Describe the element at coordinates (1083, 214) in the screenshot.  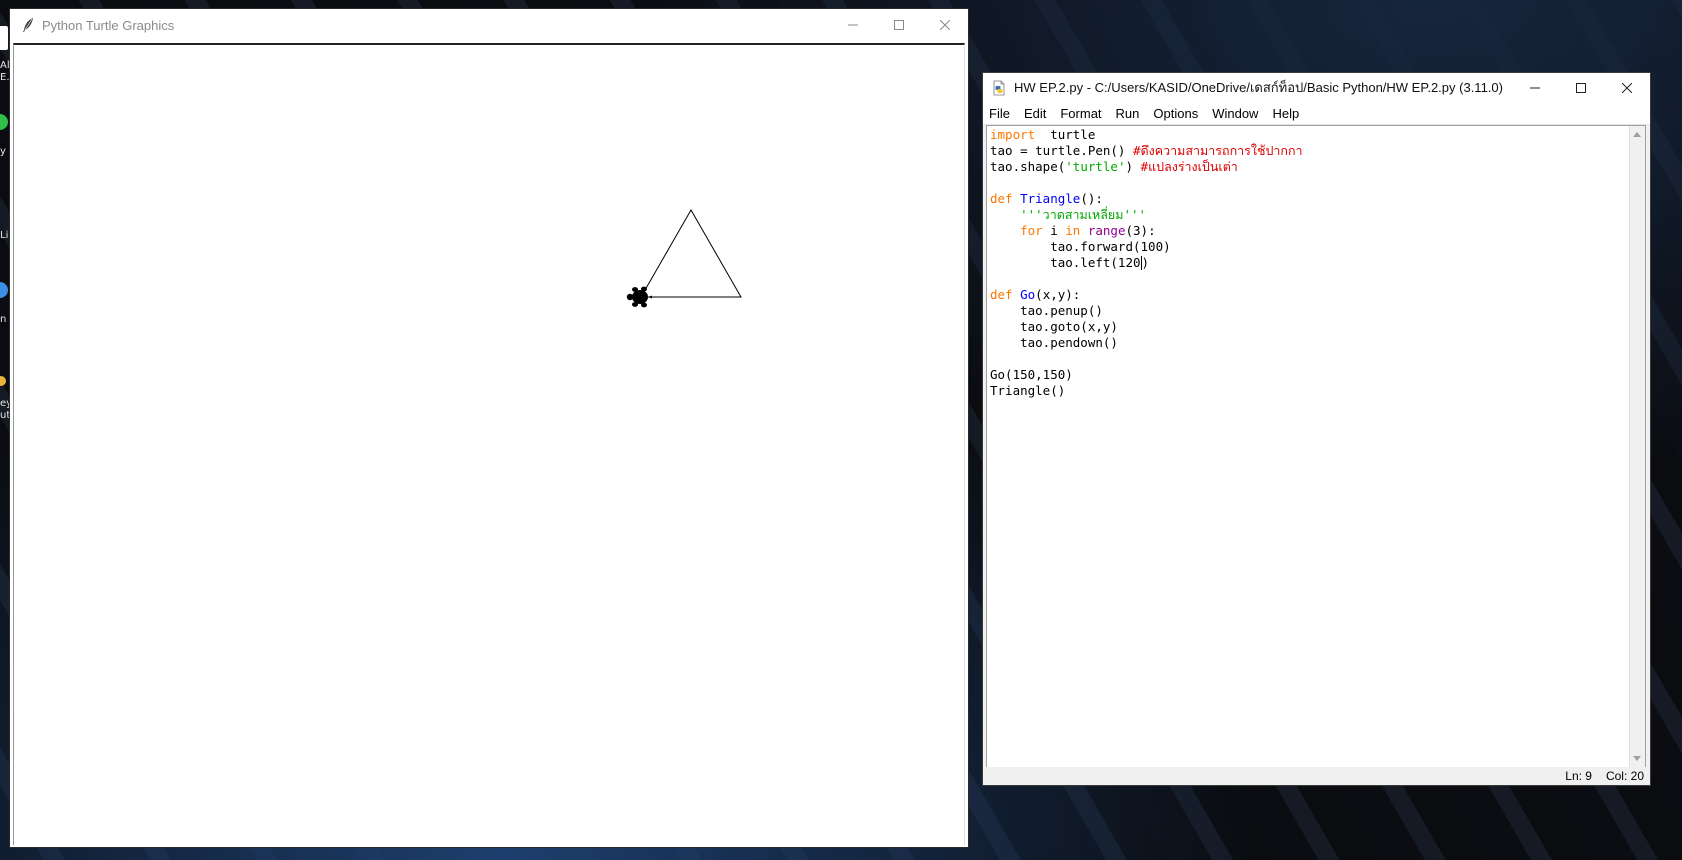
I see `code-token: '''วาดสามเหลี่ยม'''` at that location.